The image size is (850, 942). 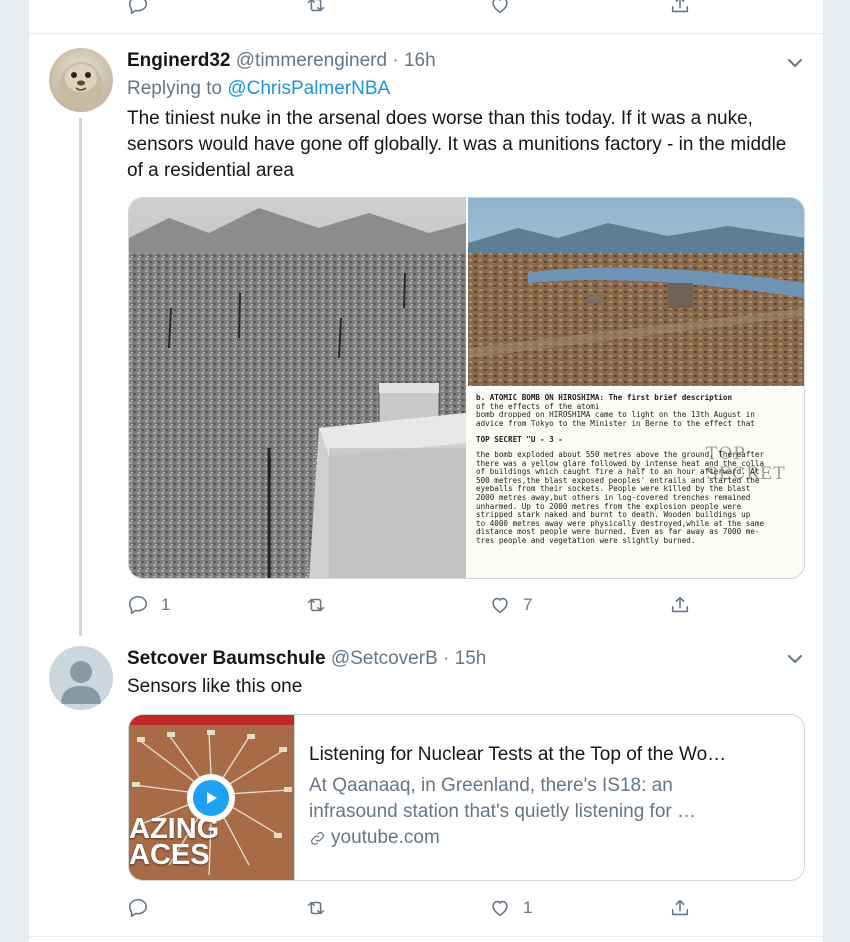 I want to click on card-thumbnail: AZING ACES, so click(x=212, y=797).